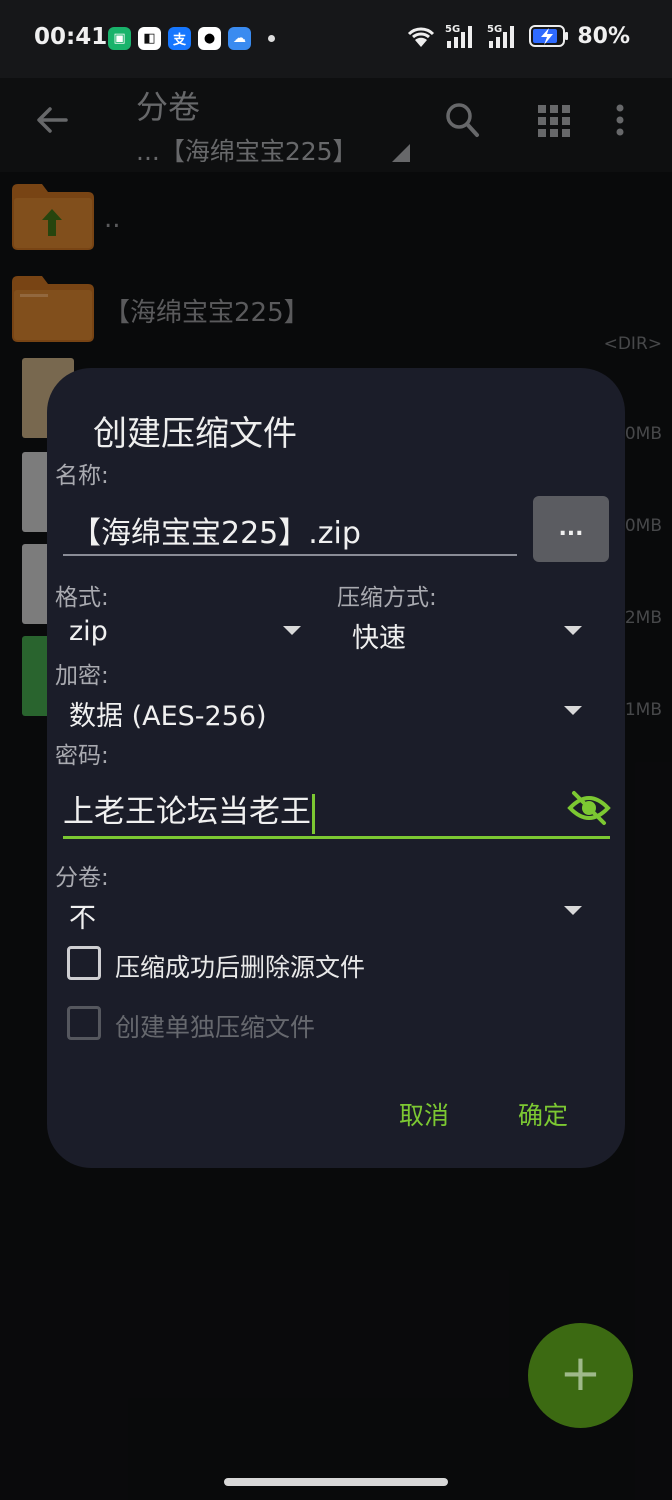 The height and width of the screenshot is (1500, 672). Describe the element at coordinates (82, 676) in the screenshot. I see `encryption-label: 加密:` at that location.